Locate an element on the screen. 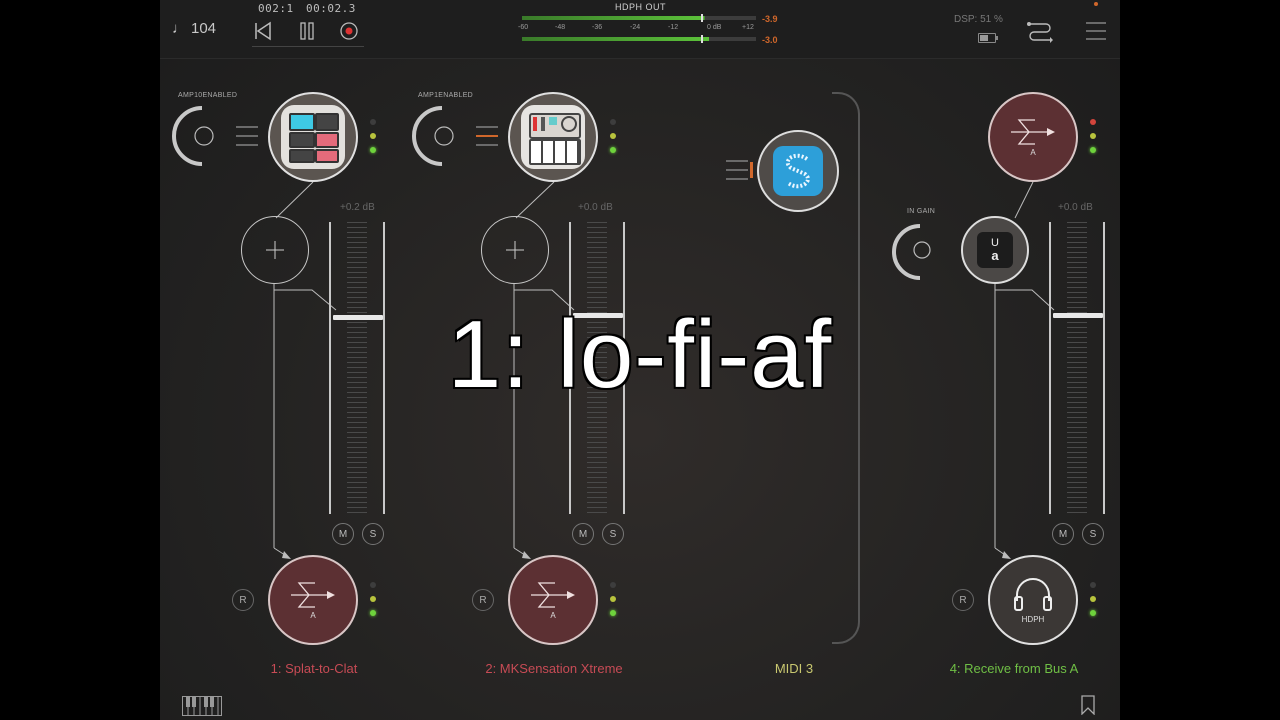  channel-name: 2: MKSensation Xtreme is located at coordinates (554, 668).